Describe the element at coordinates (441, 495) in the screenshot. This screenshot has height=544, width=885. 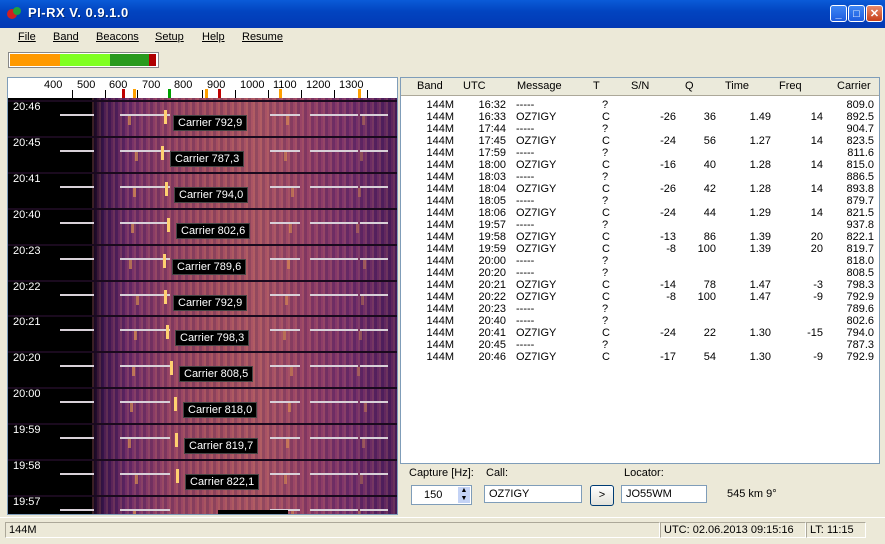
I see `capture-spinbox: 150 ▲ ▼` at that location.